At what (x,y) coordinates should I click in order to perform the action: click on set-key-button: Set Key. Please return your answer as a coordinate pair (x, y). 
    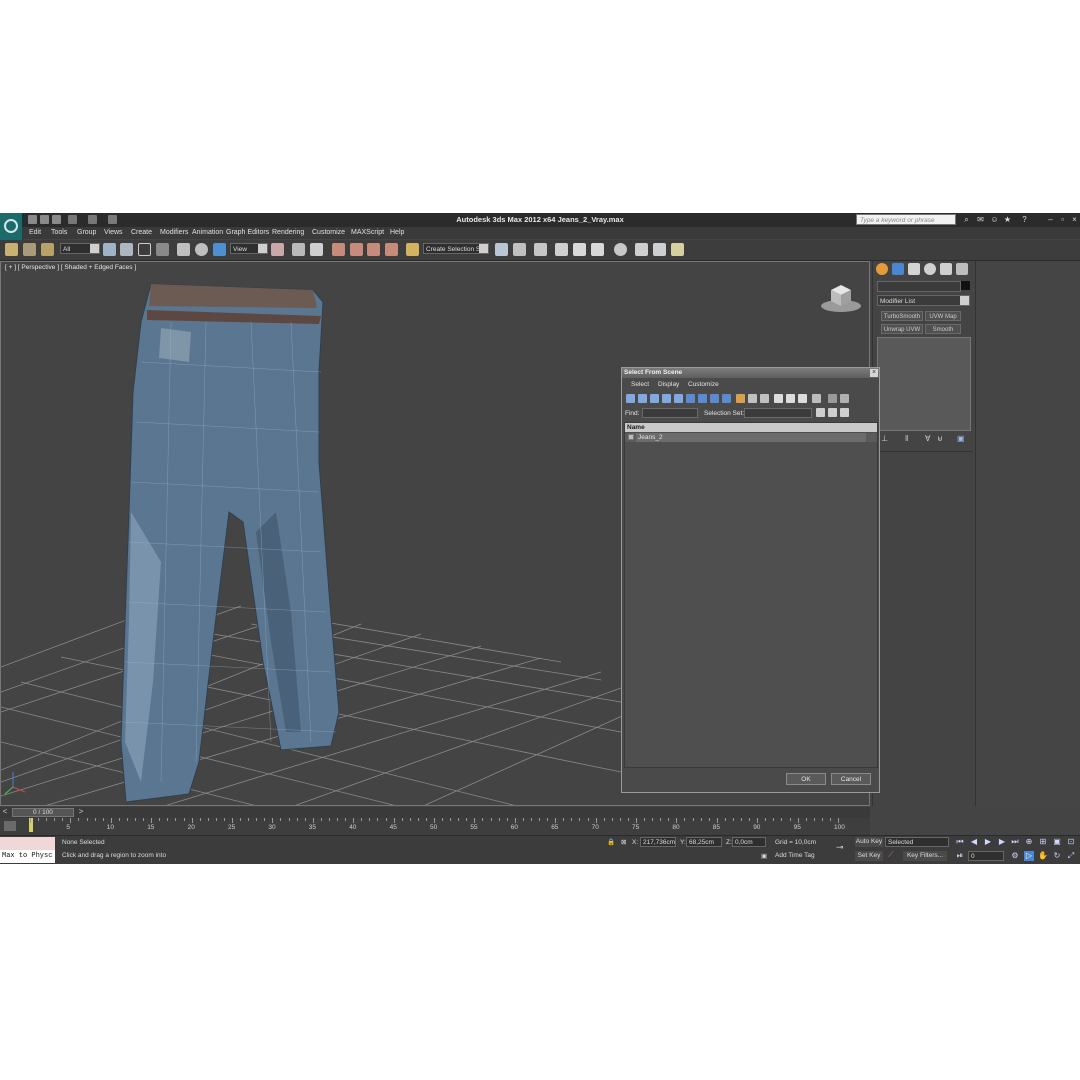
    Looking at the image, I should click on (869, 856).